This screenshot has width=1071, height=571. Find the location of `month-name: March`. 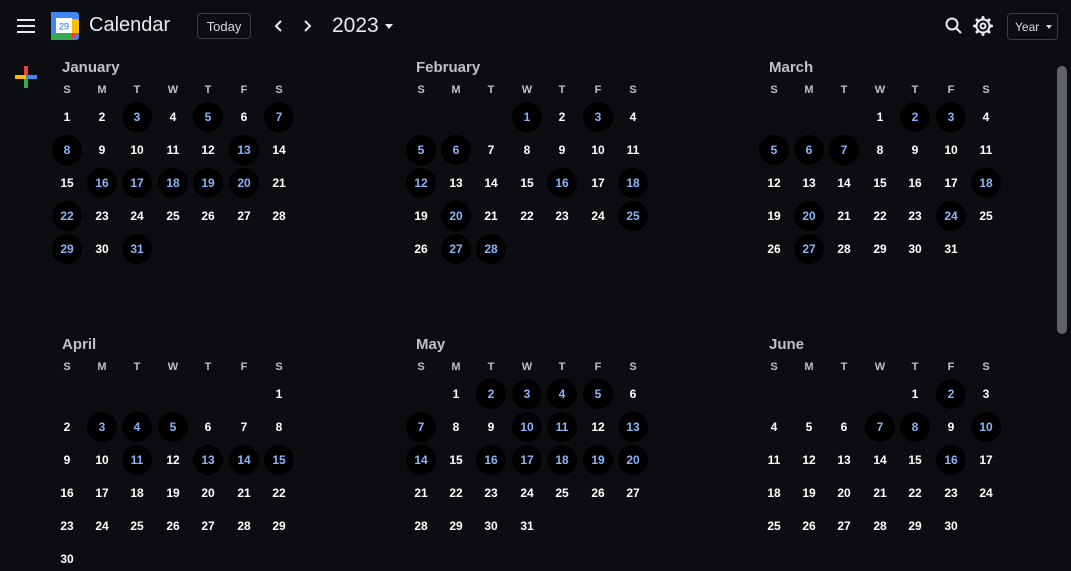

month-name: March is located at coordinates (791, 67).